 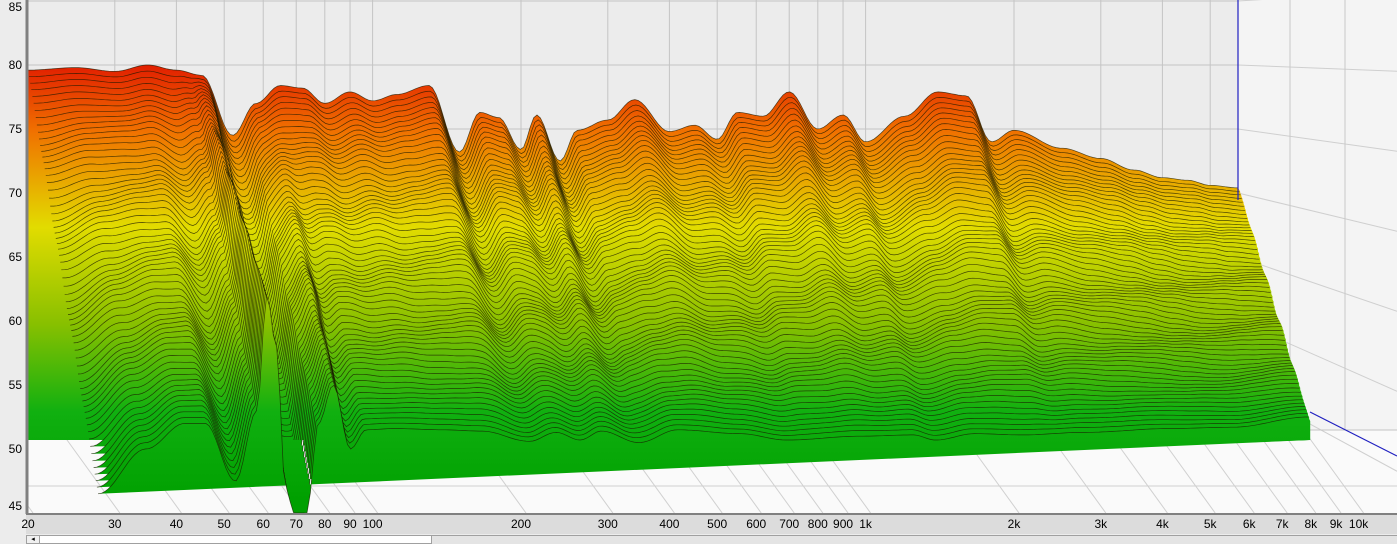 I want to click on x-tick-label: 8k, so click(x=1311, y=524).